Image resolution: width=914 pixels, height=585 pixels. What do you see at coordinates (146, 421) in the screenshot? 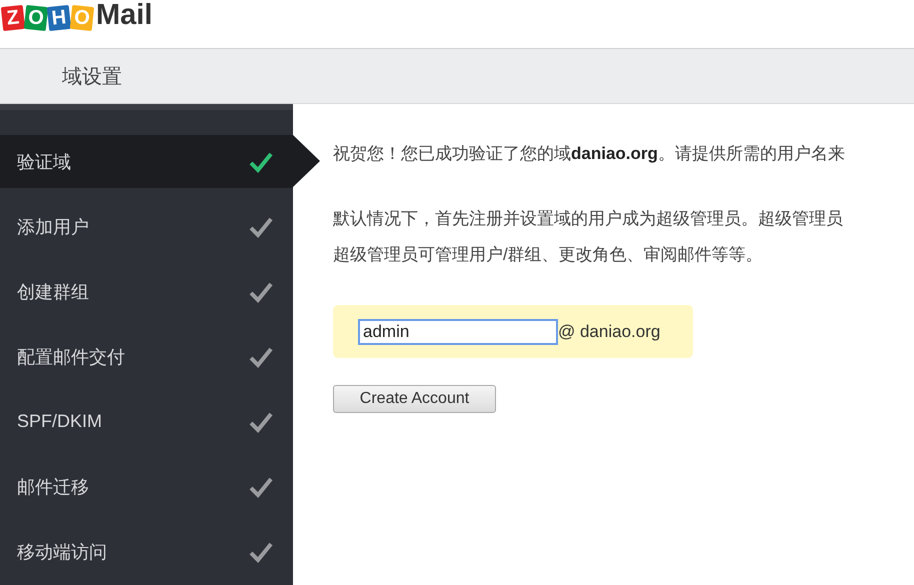
I see `sidebar-item: SPF/DKIM` at bounding box center [146, 421].